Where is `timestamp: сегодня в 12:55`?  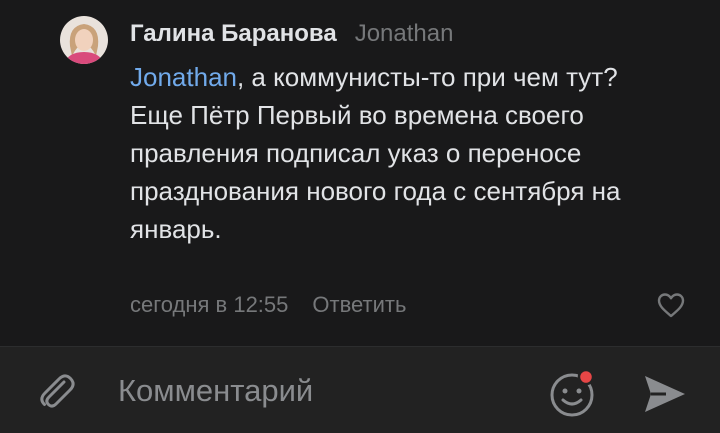 timestamp: сегодня в 12:55 is located at coordinates (209, 304).